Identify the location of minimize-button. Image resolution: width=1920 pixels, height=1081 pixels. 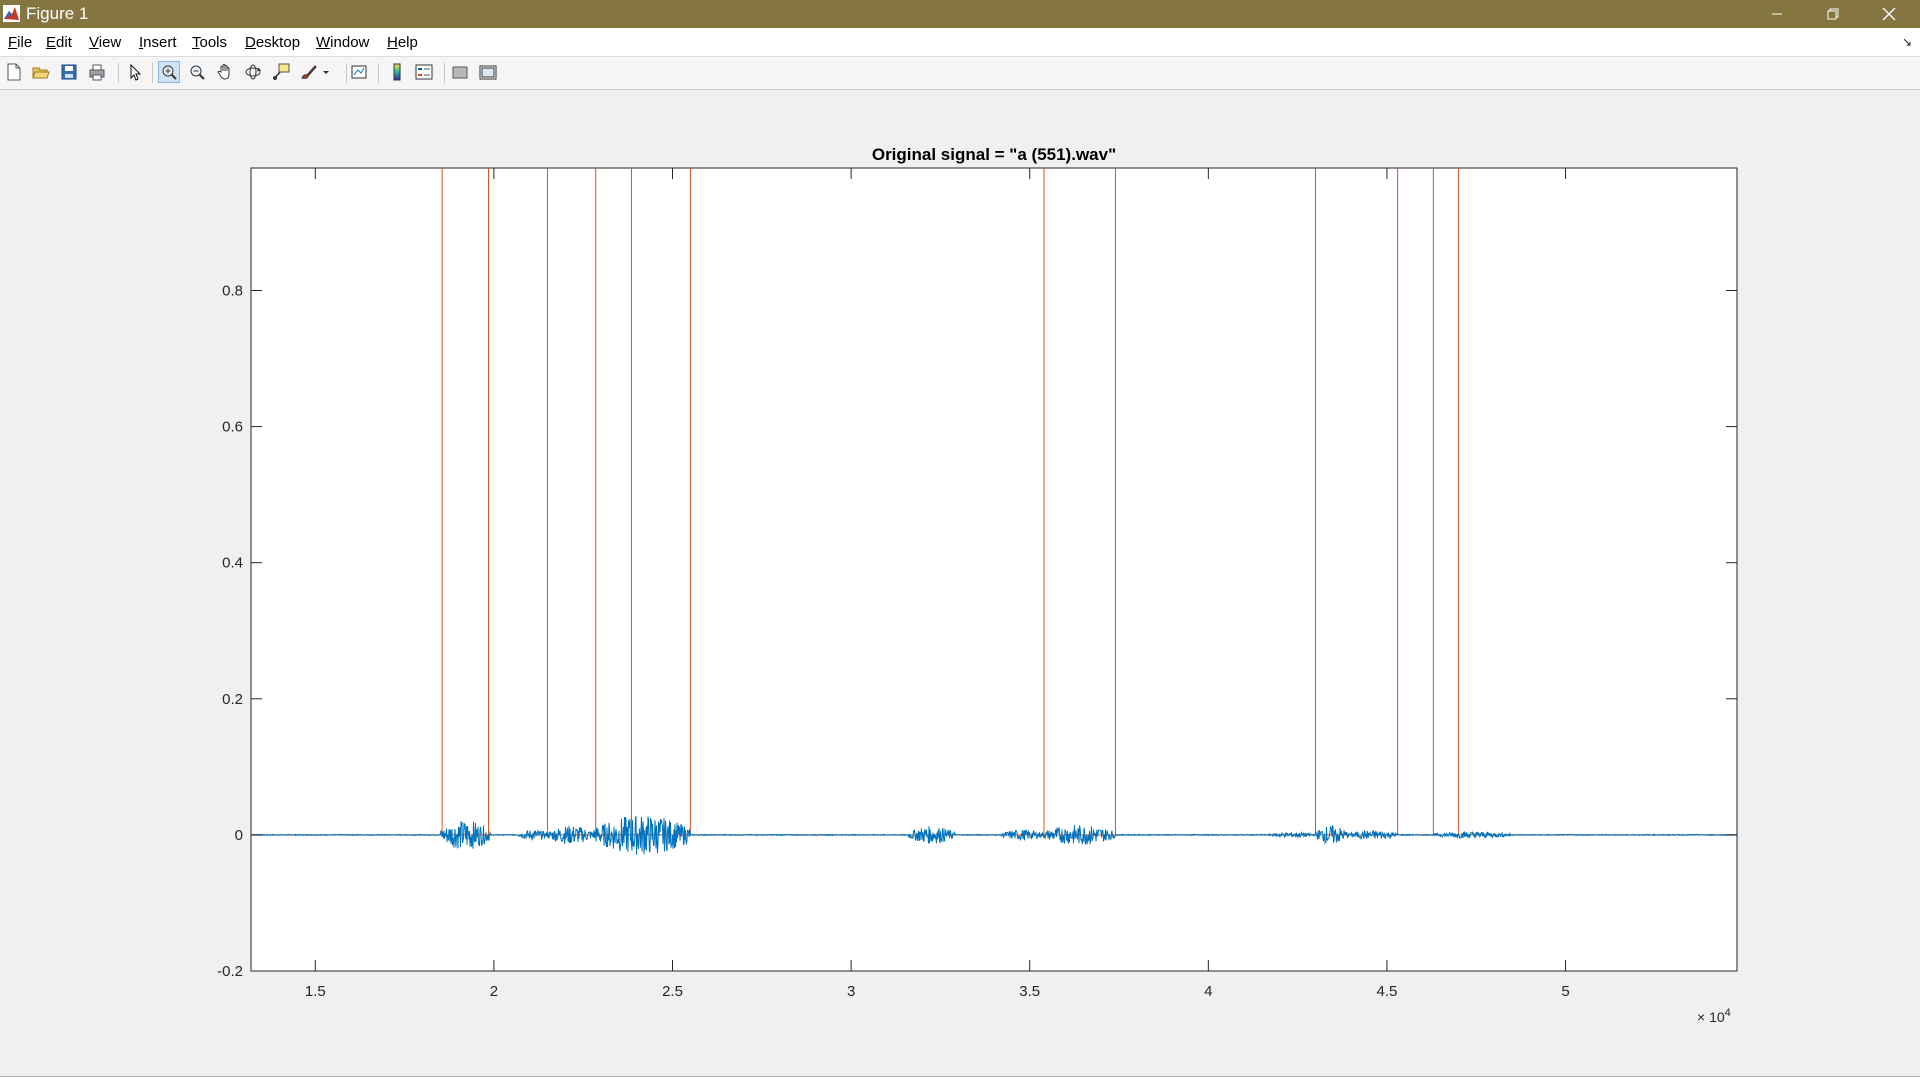
(1777, 14).